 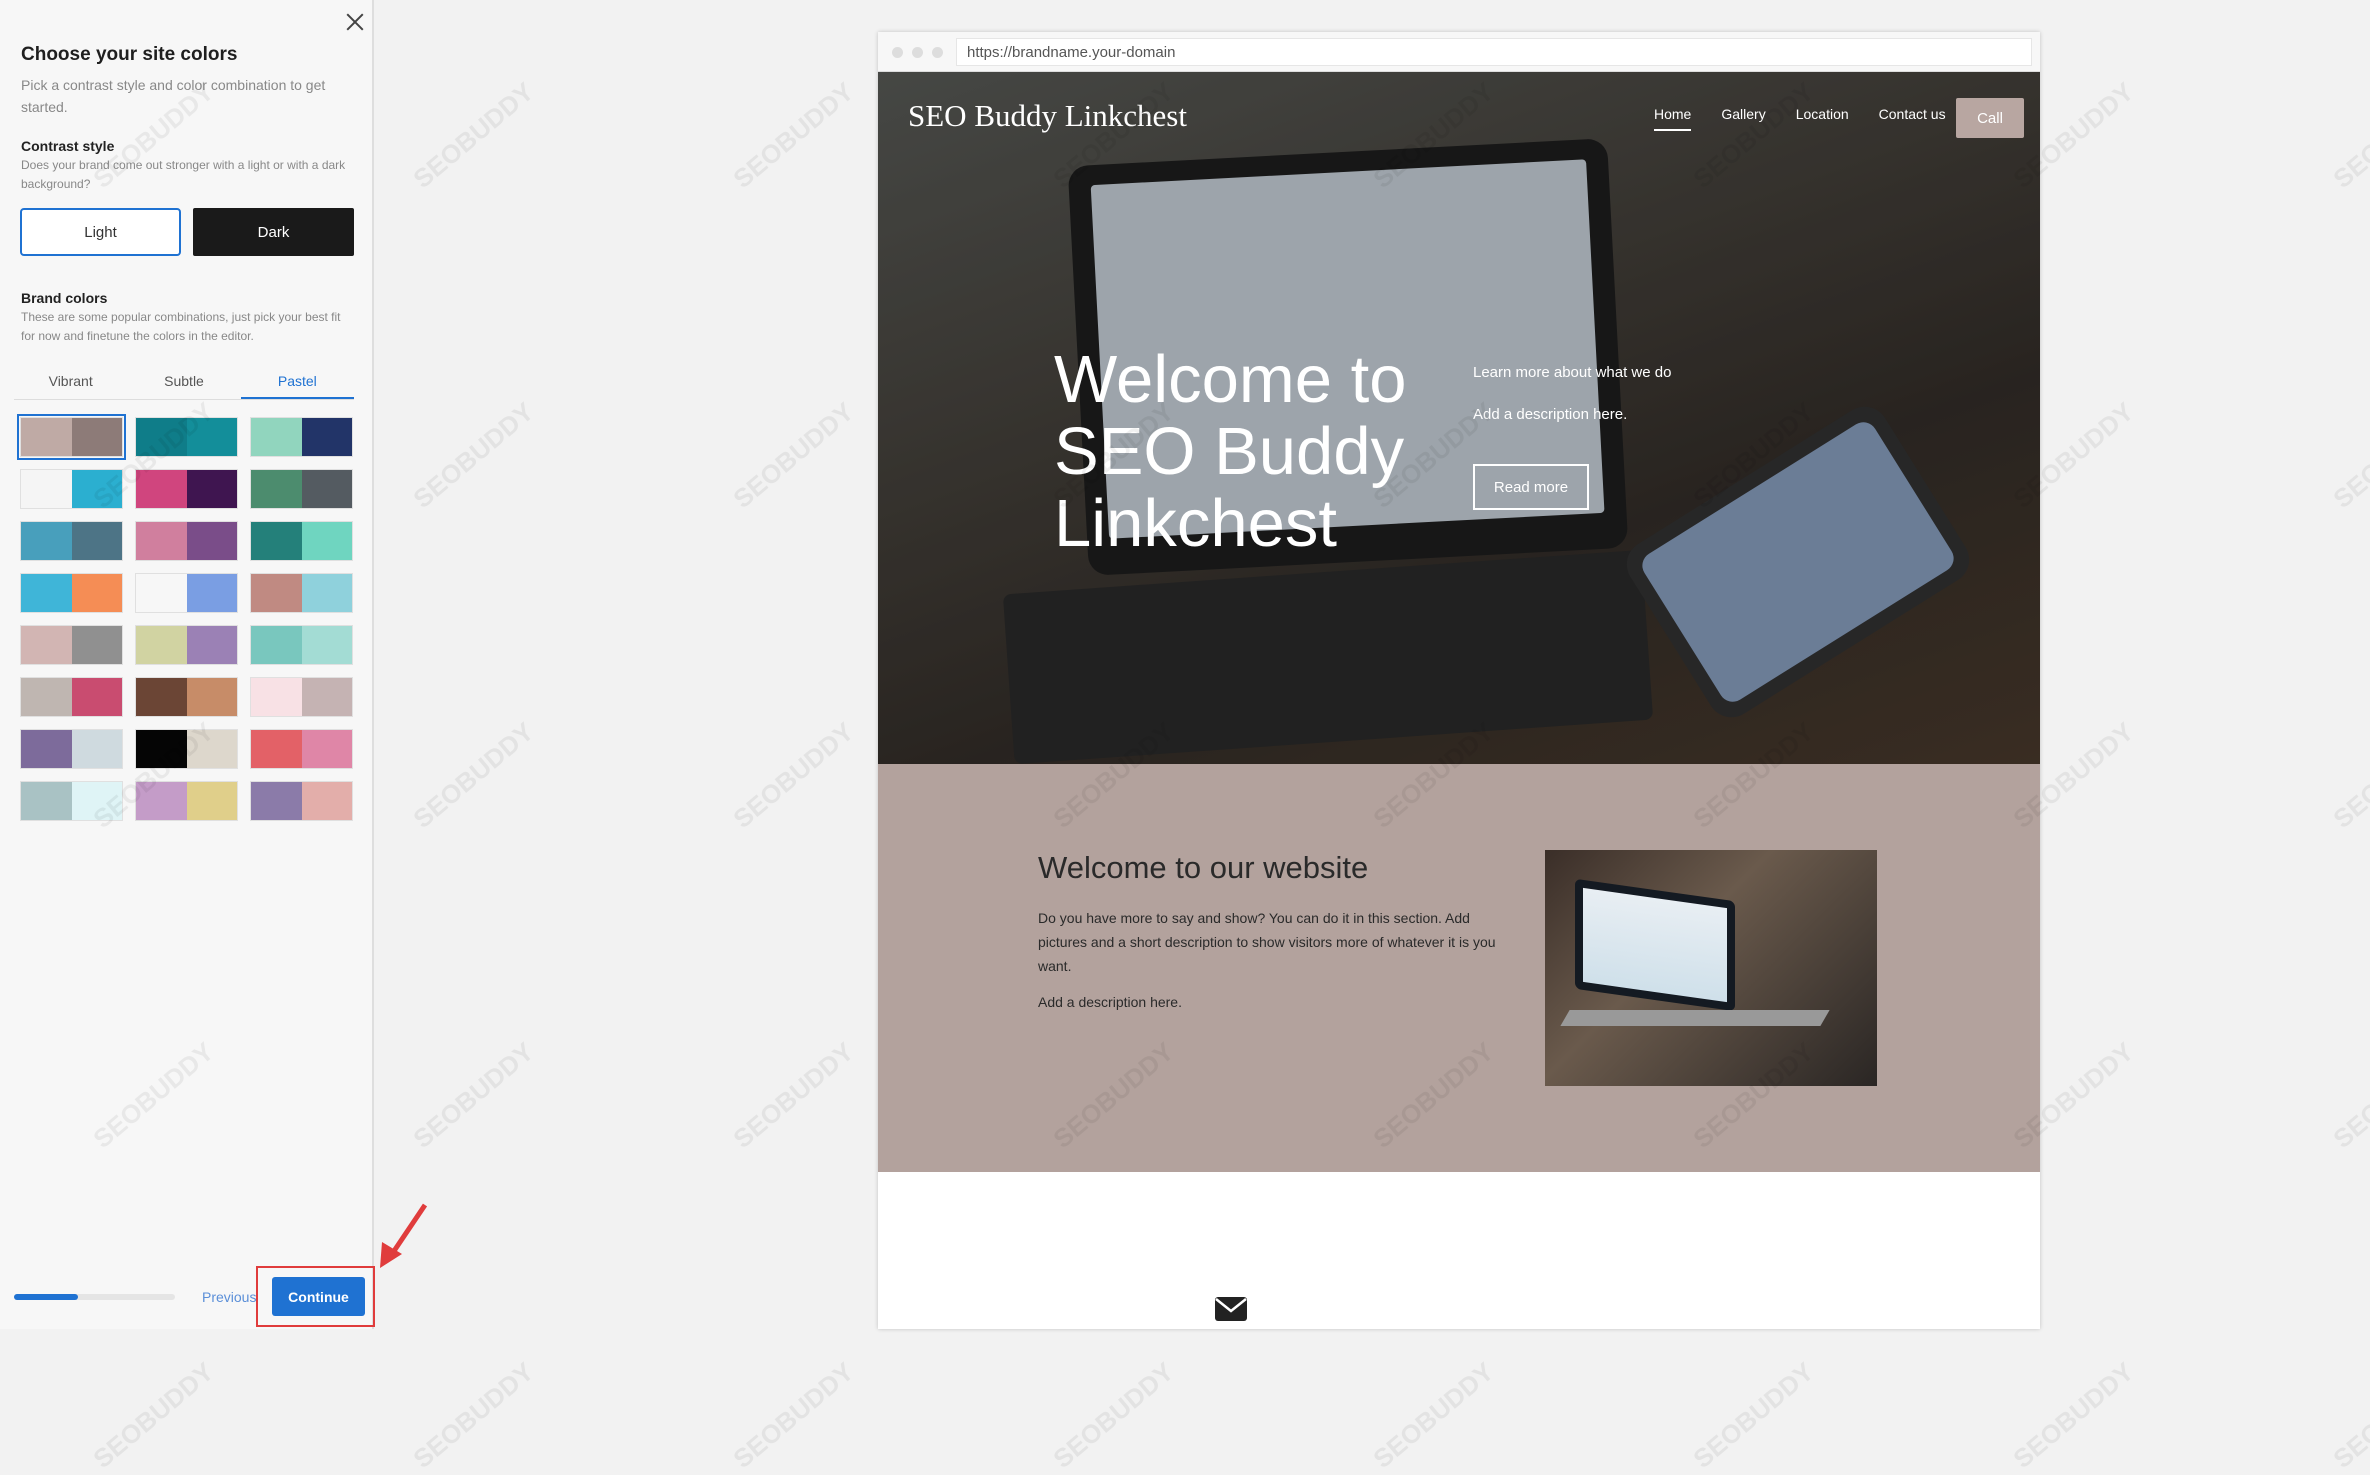 I want to click on mini-laptop-base, so click(x=1695, y=1018).